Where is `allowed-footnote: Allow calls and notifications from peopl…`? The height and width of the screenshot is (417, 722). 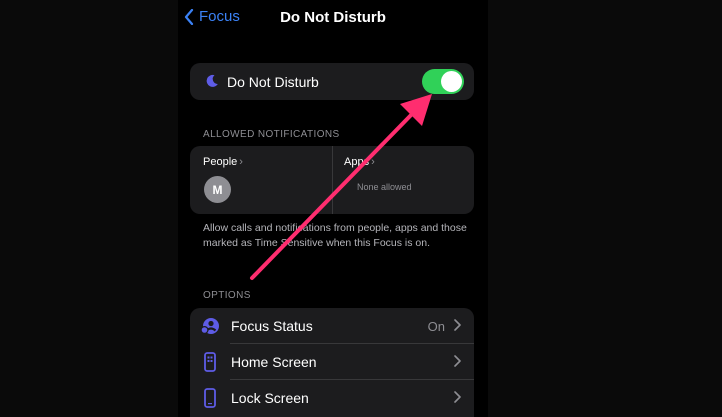
allowed-footnote: Allow calls and notifications from peopl… is located at coordinates (335, 235).